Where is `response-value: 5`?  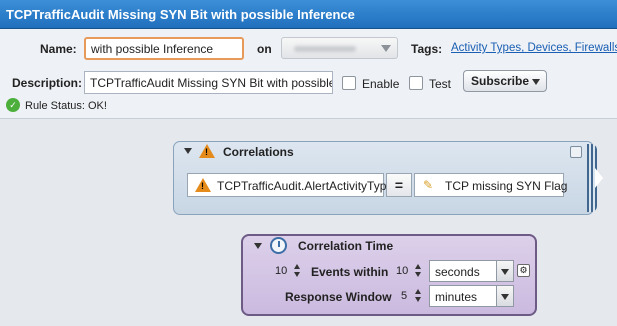 response-value: 5 is located at coordinates (404, 296).